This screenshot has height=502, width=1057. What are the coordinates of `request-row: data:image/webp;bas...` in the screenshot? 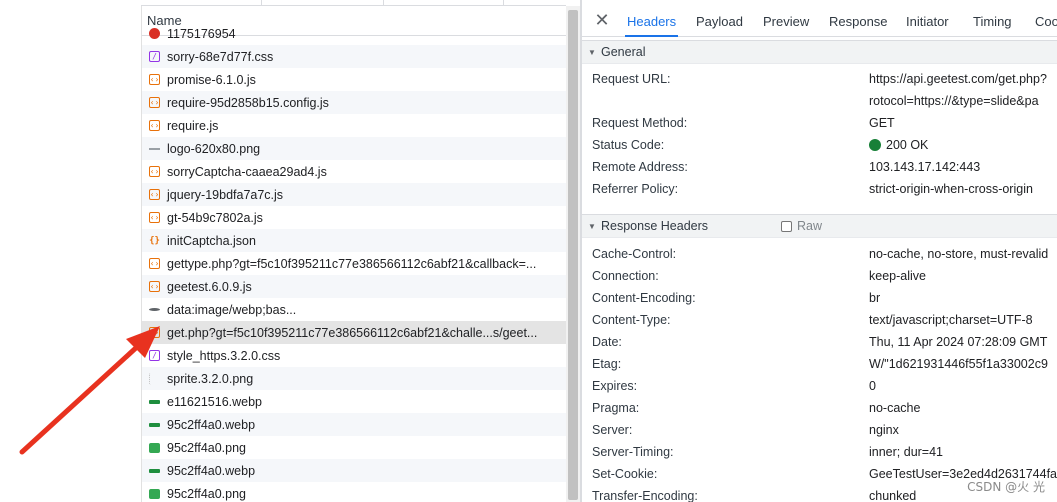 It's located at (354, 309).